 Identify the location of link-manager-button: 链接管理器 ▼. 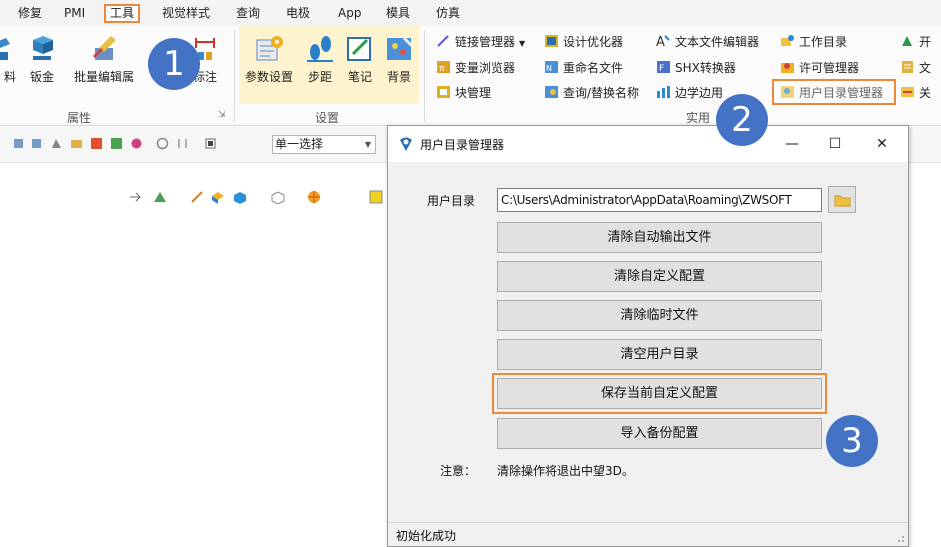
(480, 42).